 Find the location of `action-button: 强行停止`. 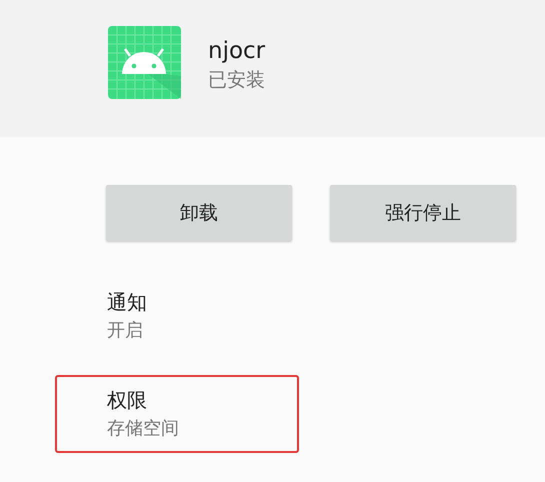

action-button: 强行停止 is located at coordinates (423, 213).